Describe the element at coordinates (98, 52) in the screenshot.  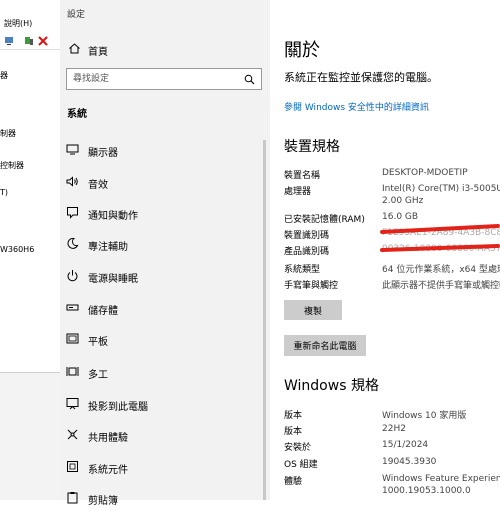
I see `nav-home-label: 首頁` at that location.